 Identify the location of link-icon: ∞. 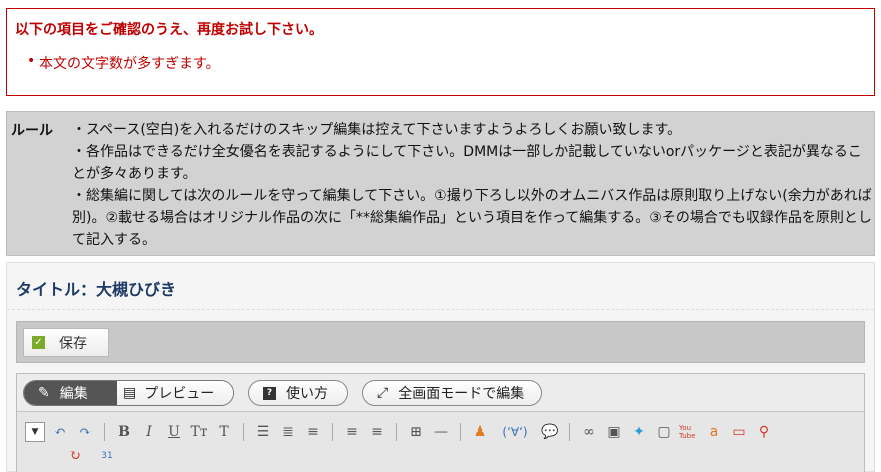
(589, 432).